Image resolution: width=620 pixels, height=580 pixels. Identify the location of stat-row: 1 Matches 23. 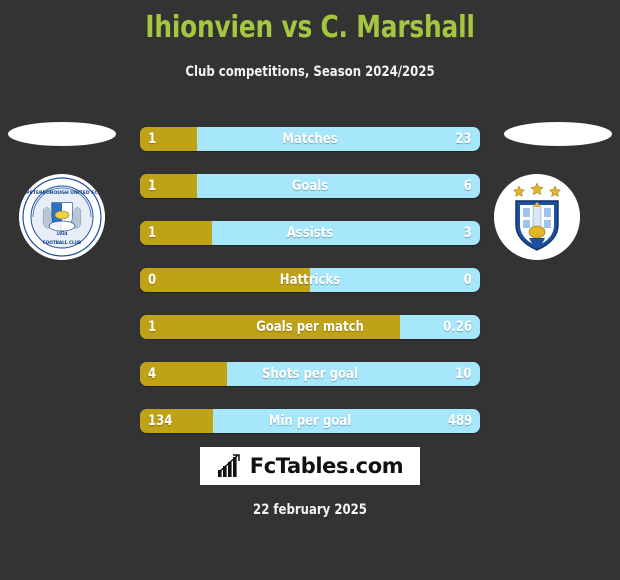
(310, 139).